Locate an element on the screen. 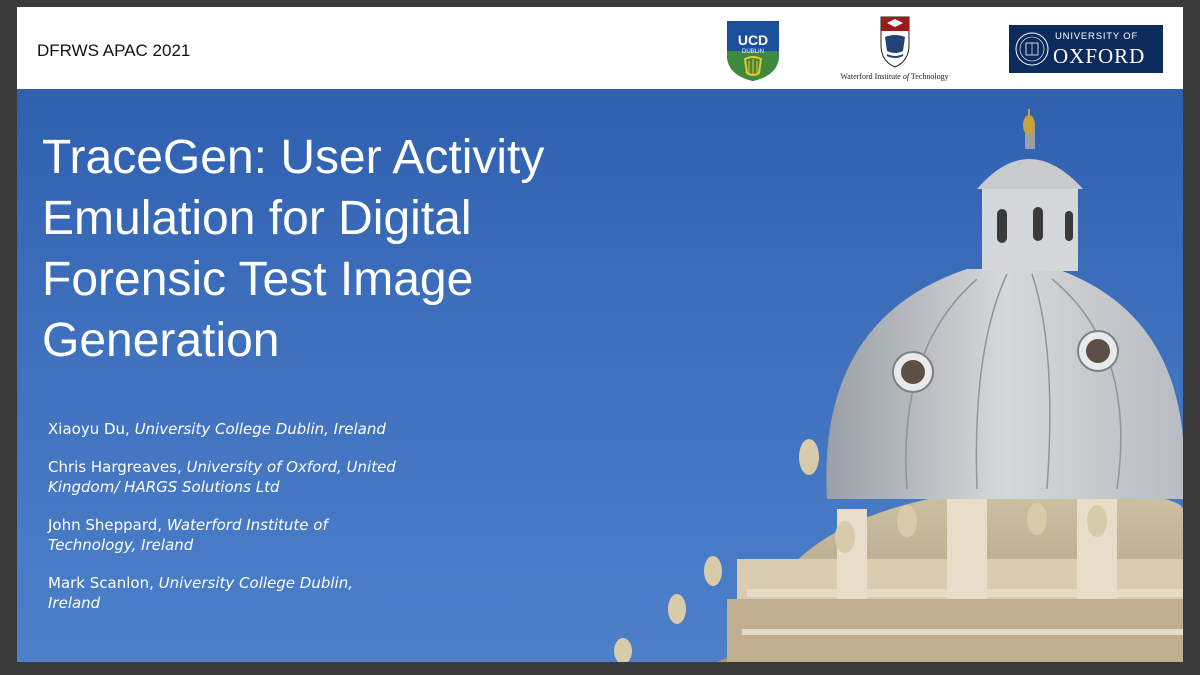  conference-label: DFRWS APAC 2021 is located at coordinates (114, 50).